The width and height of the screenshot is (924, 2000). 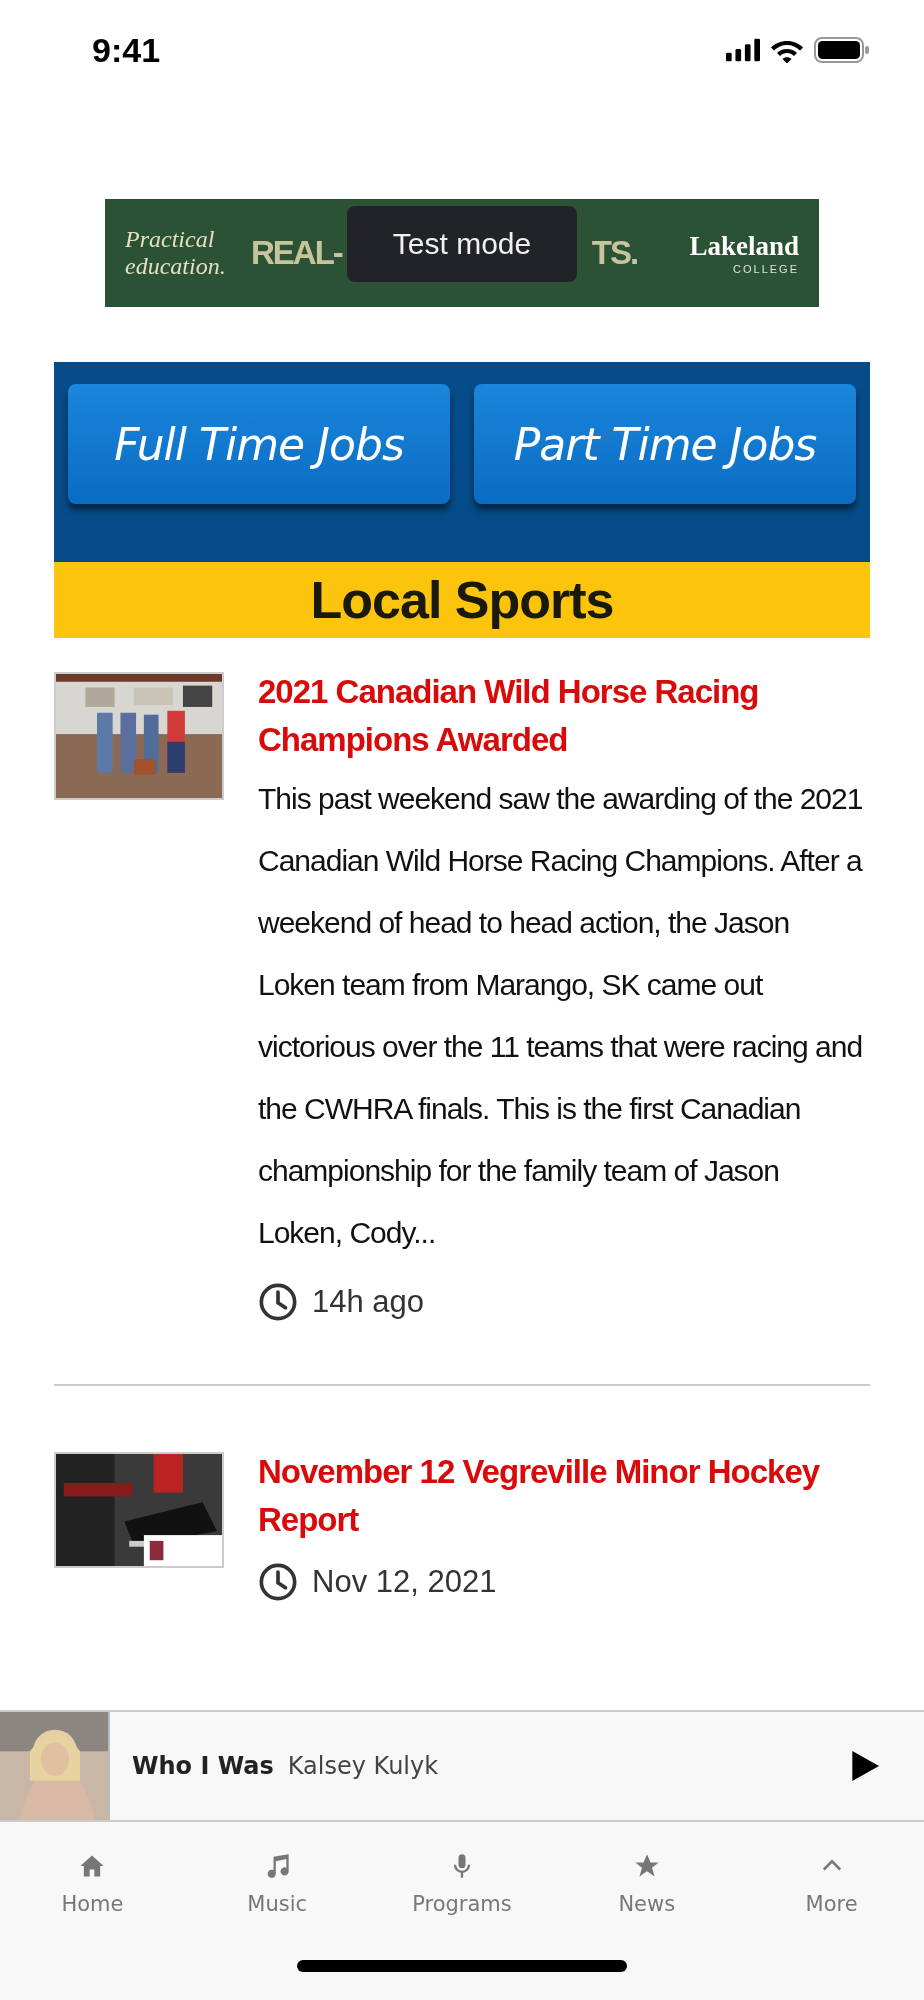 I want to click on test-mode-toast: Test mode, so click(x=462, y=244).